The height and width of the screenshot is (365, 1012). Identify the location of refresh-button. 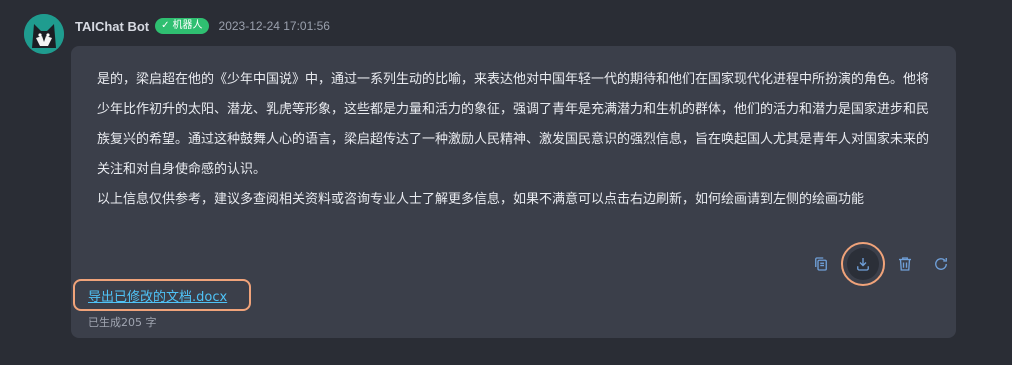
(941, 264).